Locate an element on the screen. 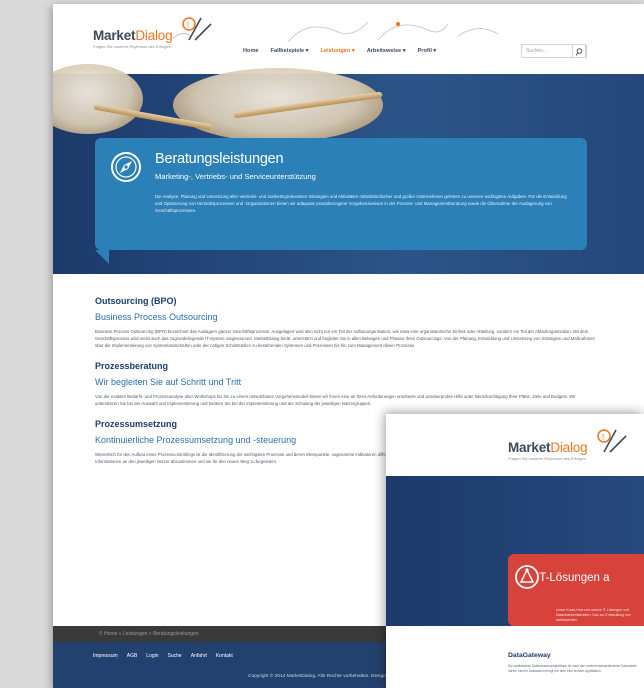 The width and height of the screenshot is (644, 688). section-subheading-outsourcing: Business Process Outsourcing is located at coordinates (156, 317).